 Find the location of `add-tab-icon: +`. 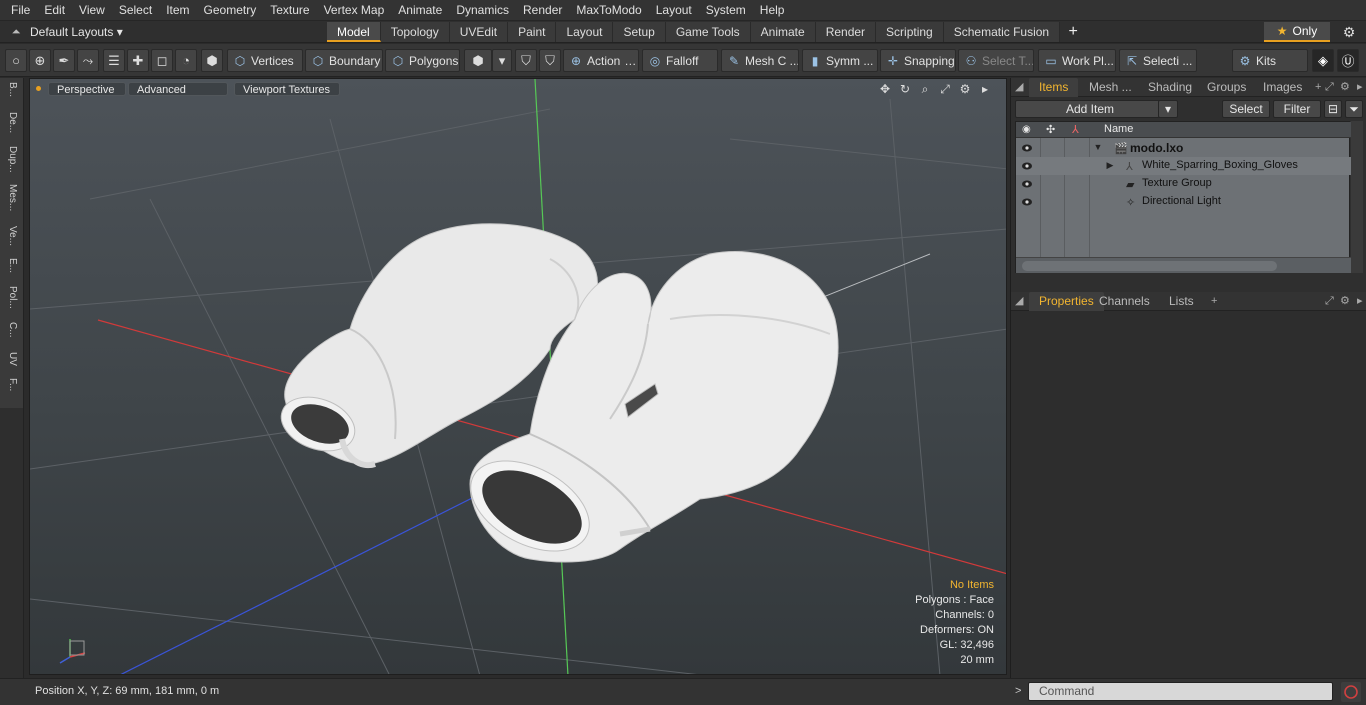

add-tab-icon: + is located at coordinates (1073, 32).